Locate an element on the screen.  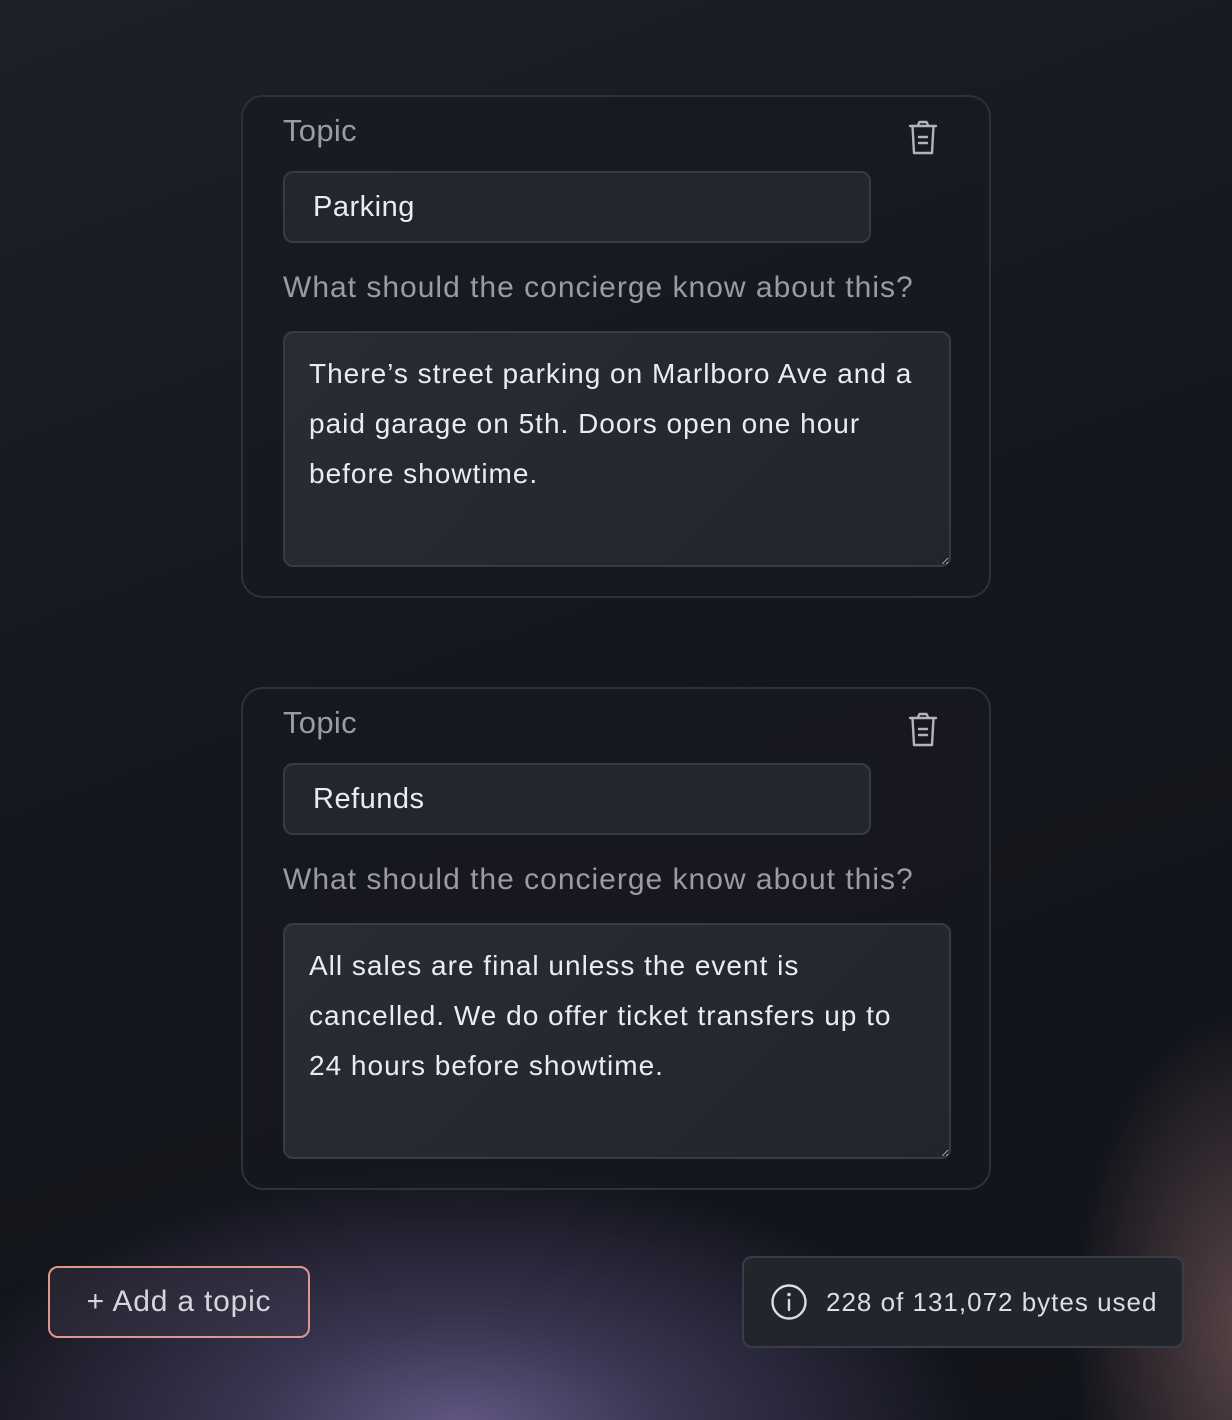
bytes-usage-indicator: 228 of 131,072 bytes used is located at coordinates (963, 1302).